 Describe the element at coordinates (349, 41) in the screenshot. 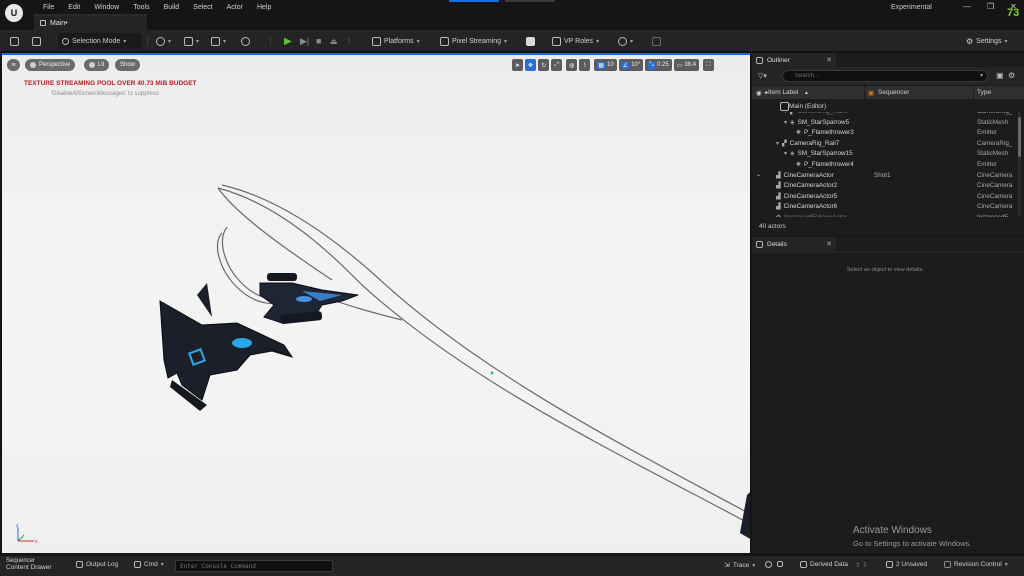

I see `play-options-button: ⋮` at that location.